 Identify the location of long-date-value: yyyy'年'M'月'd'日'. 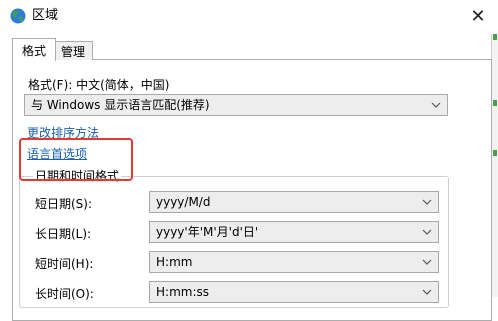
(207, 232).